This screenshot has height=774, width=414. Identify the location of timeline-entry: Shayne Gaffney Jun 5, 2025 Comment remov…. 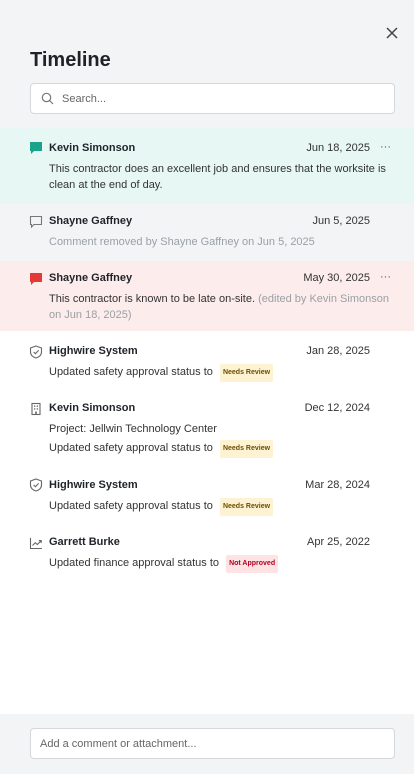
(207, 232).